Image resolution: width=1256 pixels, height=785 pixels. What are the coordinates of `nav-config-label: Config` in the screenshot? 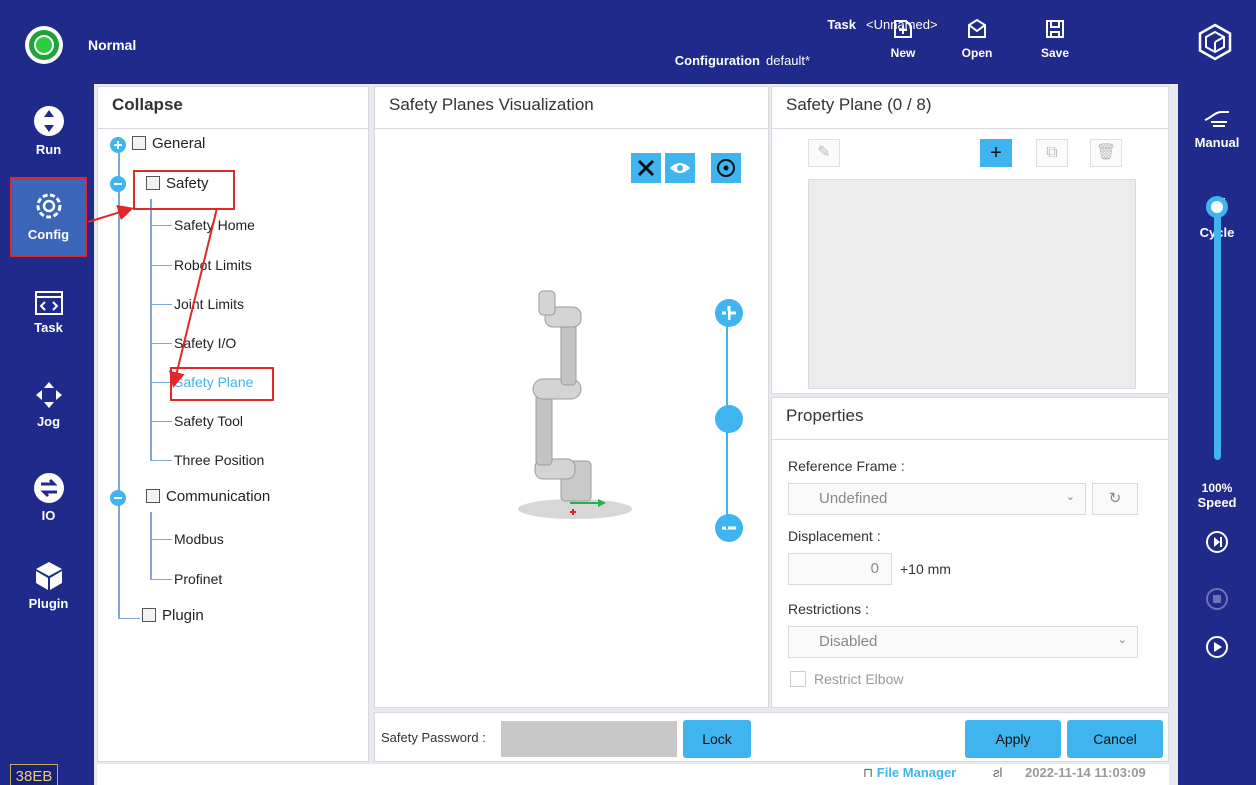 It's located at (48, 234).